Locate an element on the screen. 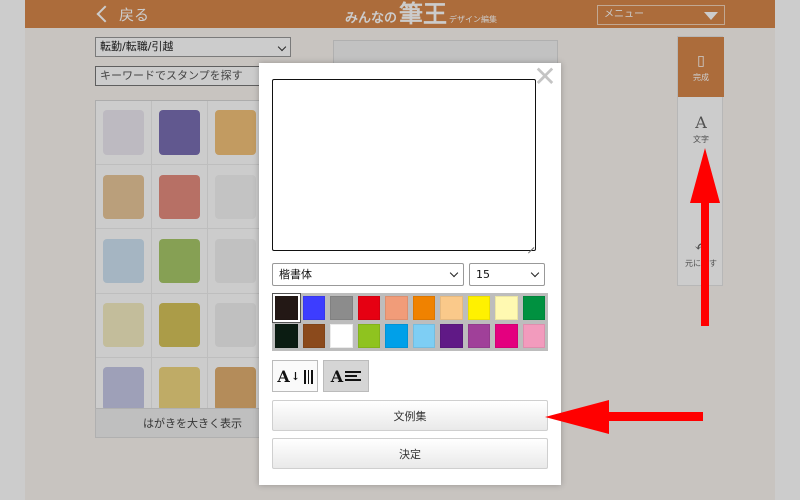 The width and height of the screenshot is (800, 500). vertical-writing-button: A ↓ is located at coordinates (295, 376).